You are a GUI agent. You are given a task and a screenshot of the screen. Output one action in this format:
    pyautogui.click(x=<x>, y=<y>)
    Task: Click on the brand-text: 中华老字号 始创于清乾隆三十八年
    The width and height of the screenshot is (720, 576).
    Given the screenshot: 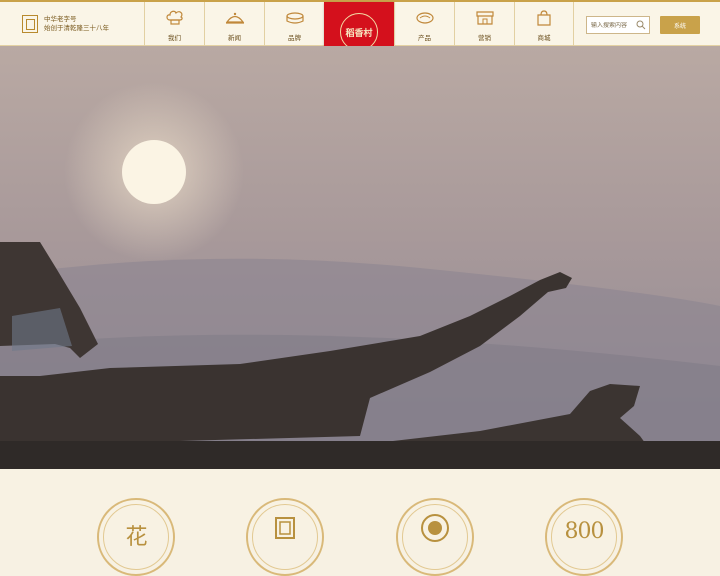 What is the action you would take?
    pyautogui.click(x=76, y=24)
    